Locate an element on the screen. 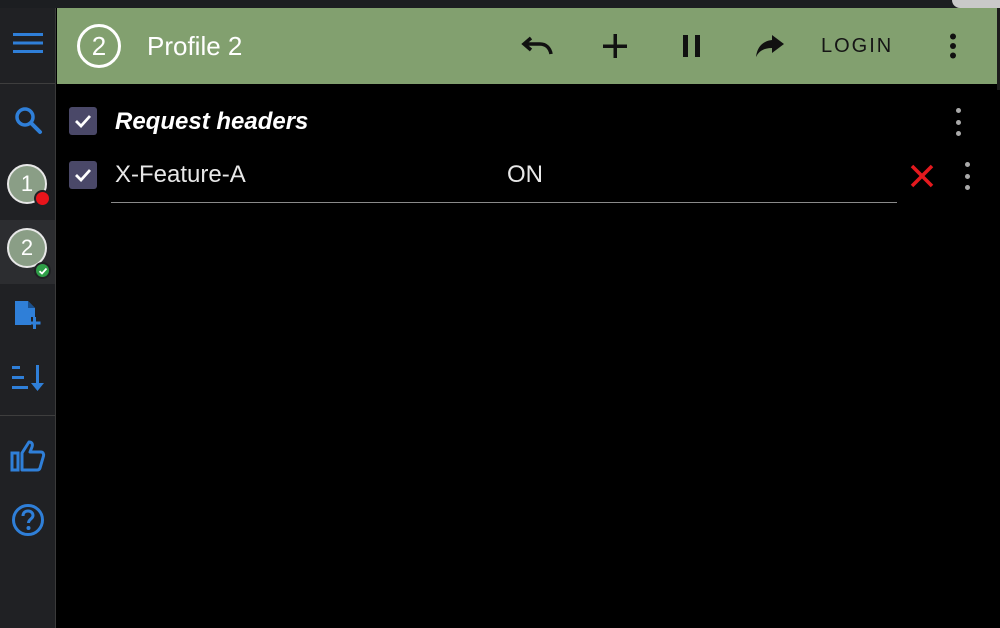 This screenshot has width=1000, height=628. row-more-icon is located at coordinates (967, 176).